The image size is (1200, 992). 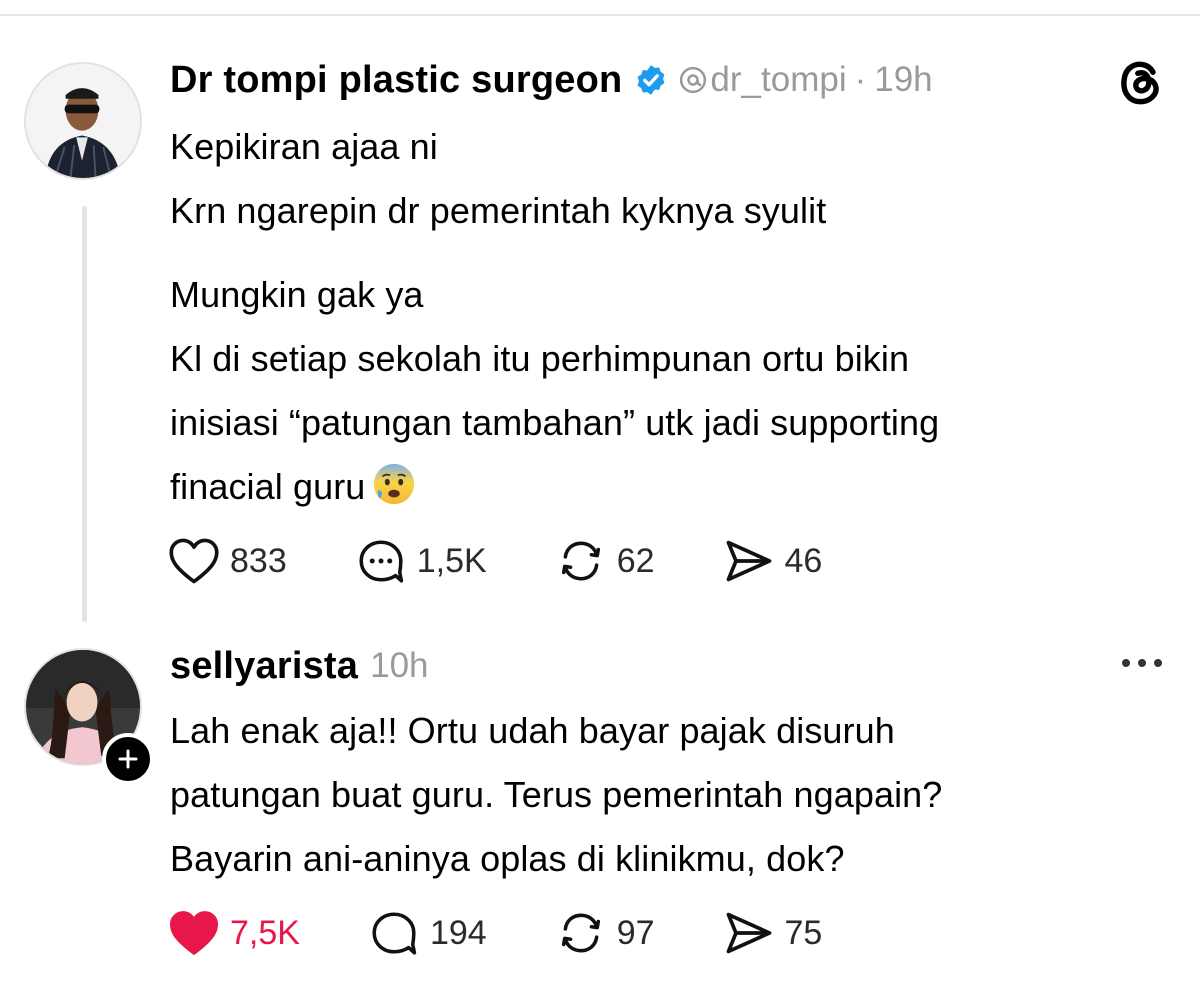 What do you see at coordinates (651, 80) in the screenshot?
I see `verified-badge-icon` at bounding box center [651, 80].